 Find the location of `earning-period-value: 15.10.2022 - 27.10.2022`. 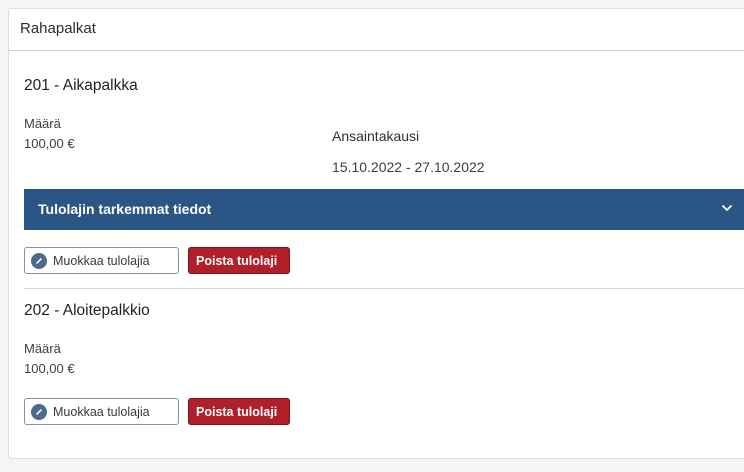

earning-period-value: 15.10.2022 - 27.10.2022 is located at coordinates (408, 167).